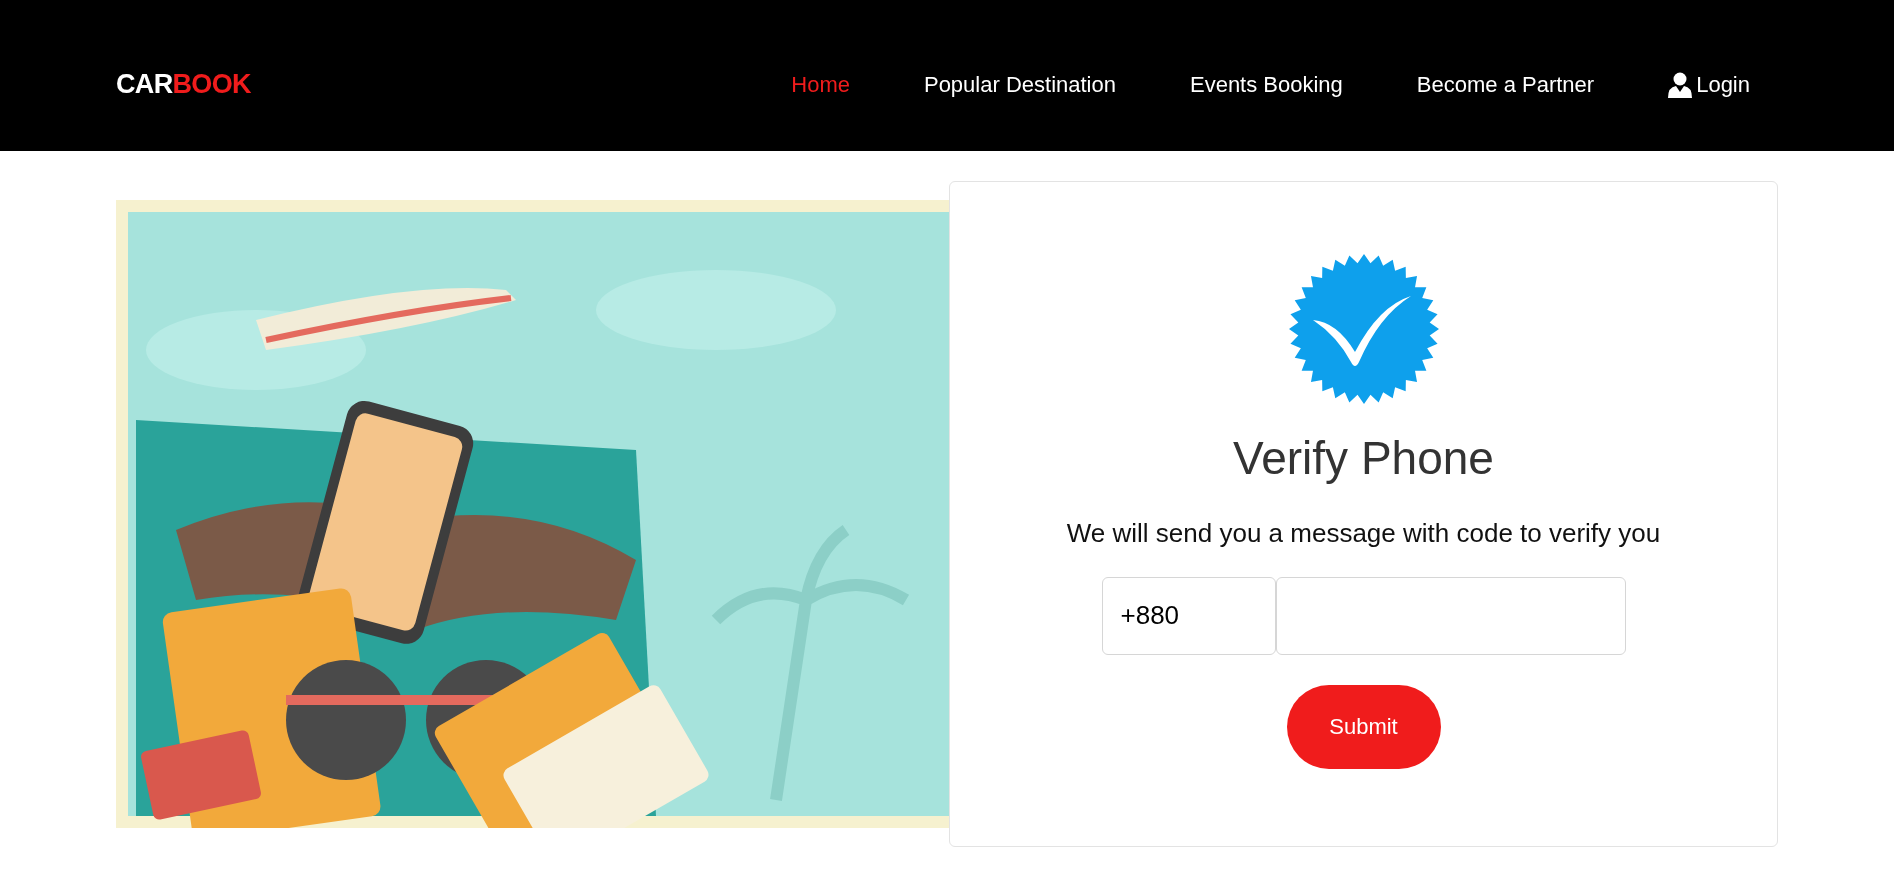 The height and width of the screenshot is (874, 1894). I want to click on nav-link: Popular Destination, so click(1019, 84).